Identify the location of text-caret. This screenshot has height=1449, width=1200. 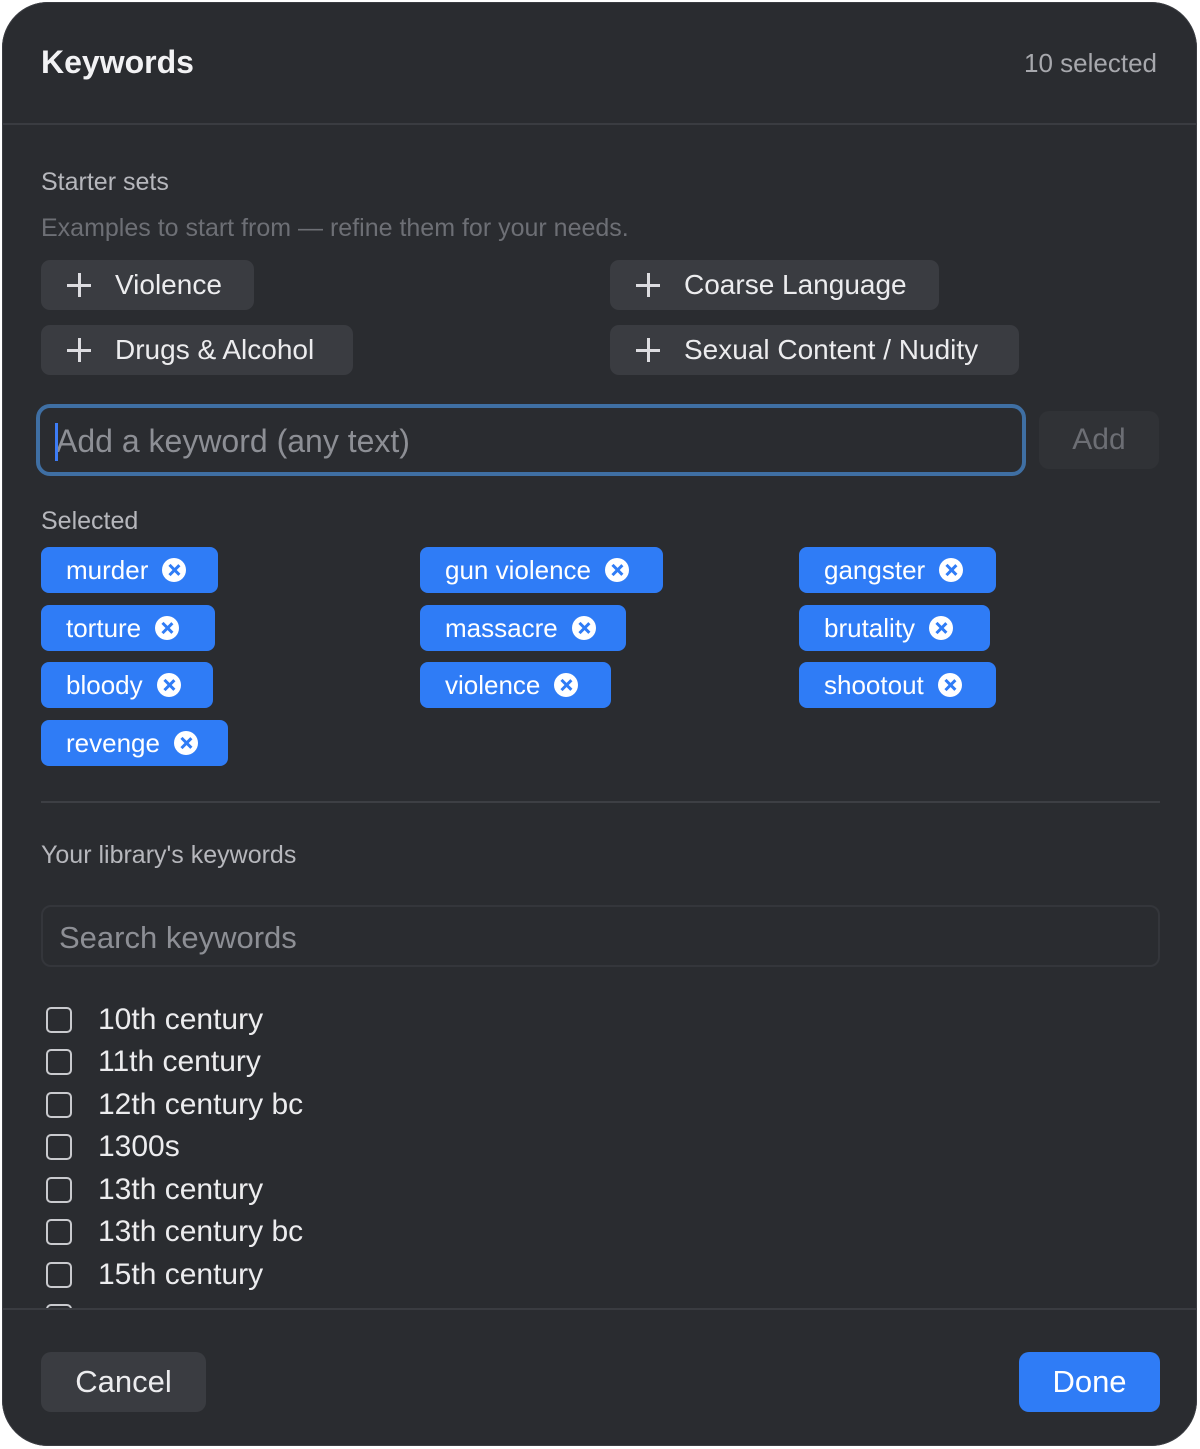
(56, 442).